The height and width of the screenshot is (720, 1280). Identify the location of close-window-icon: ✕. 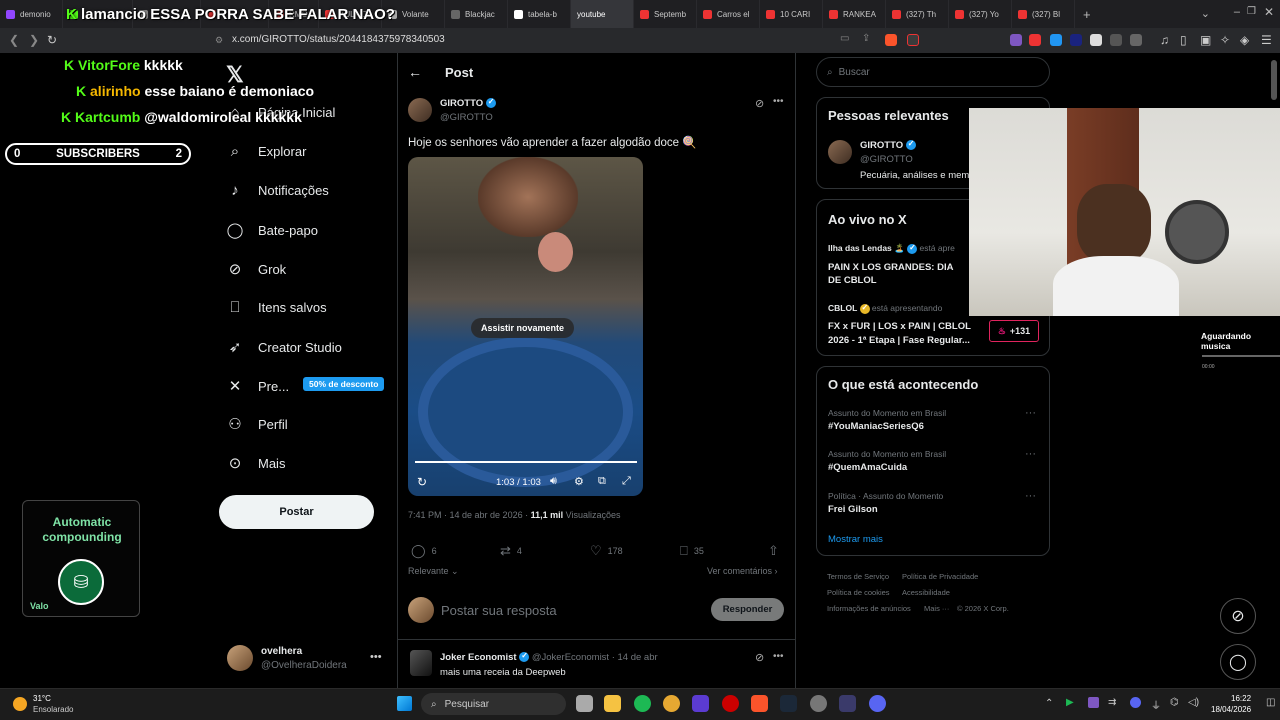
(1269, 12).